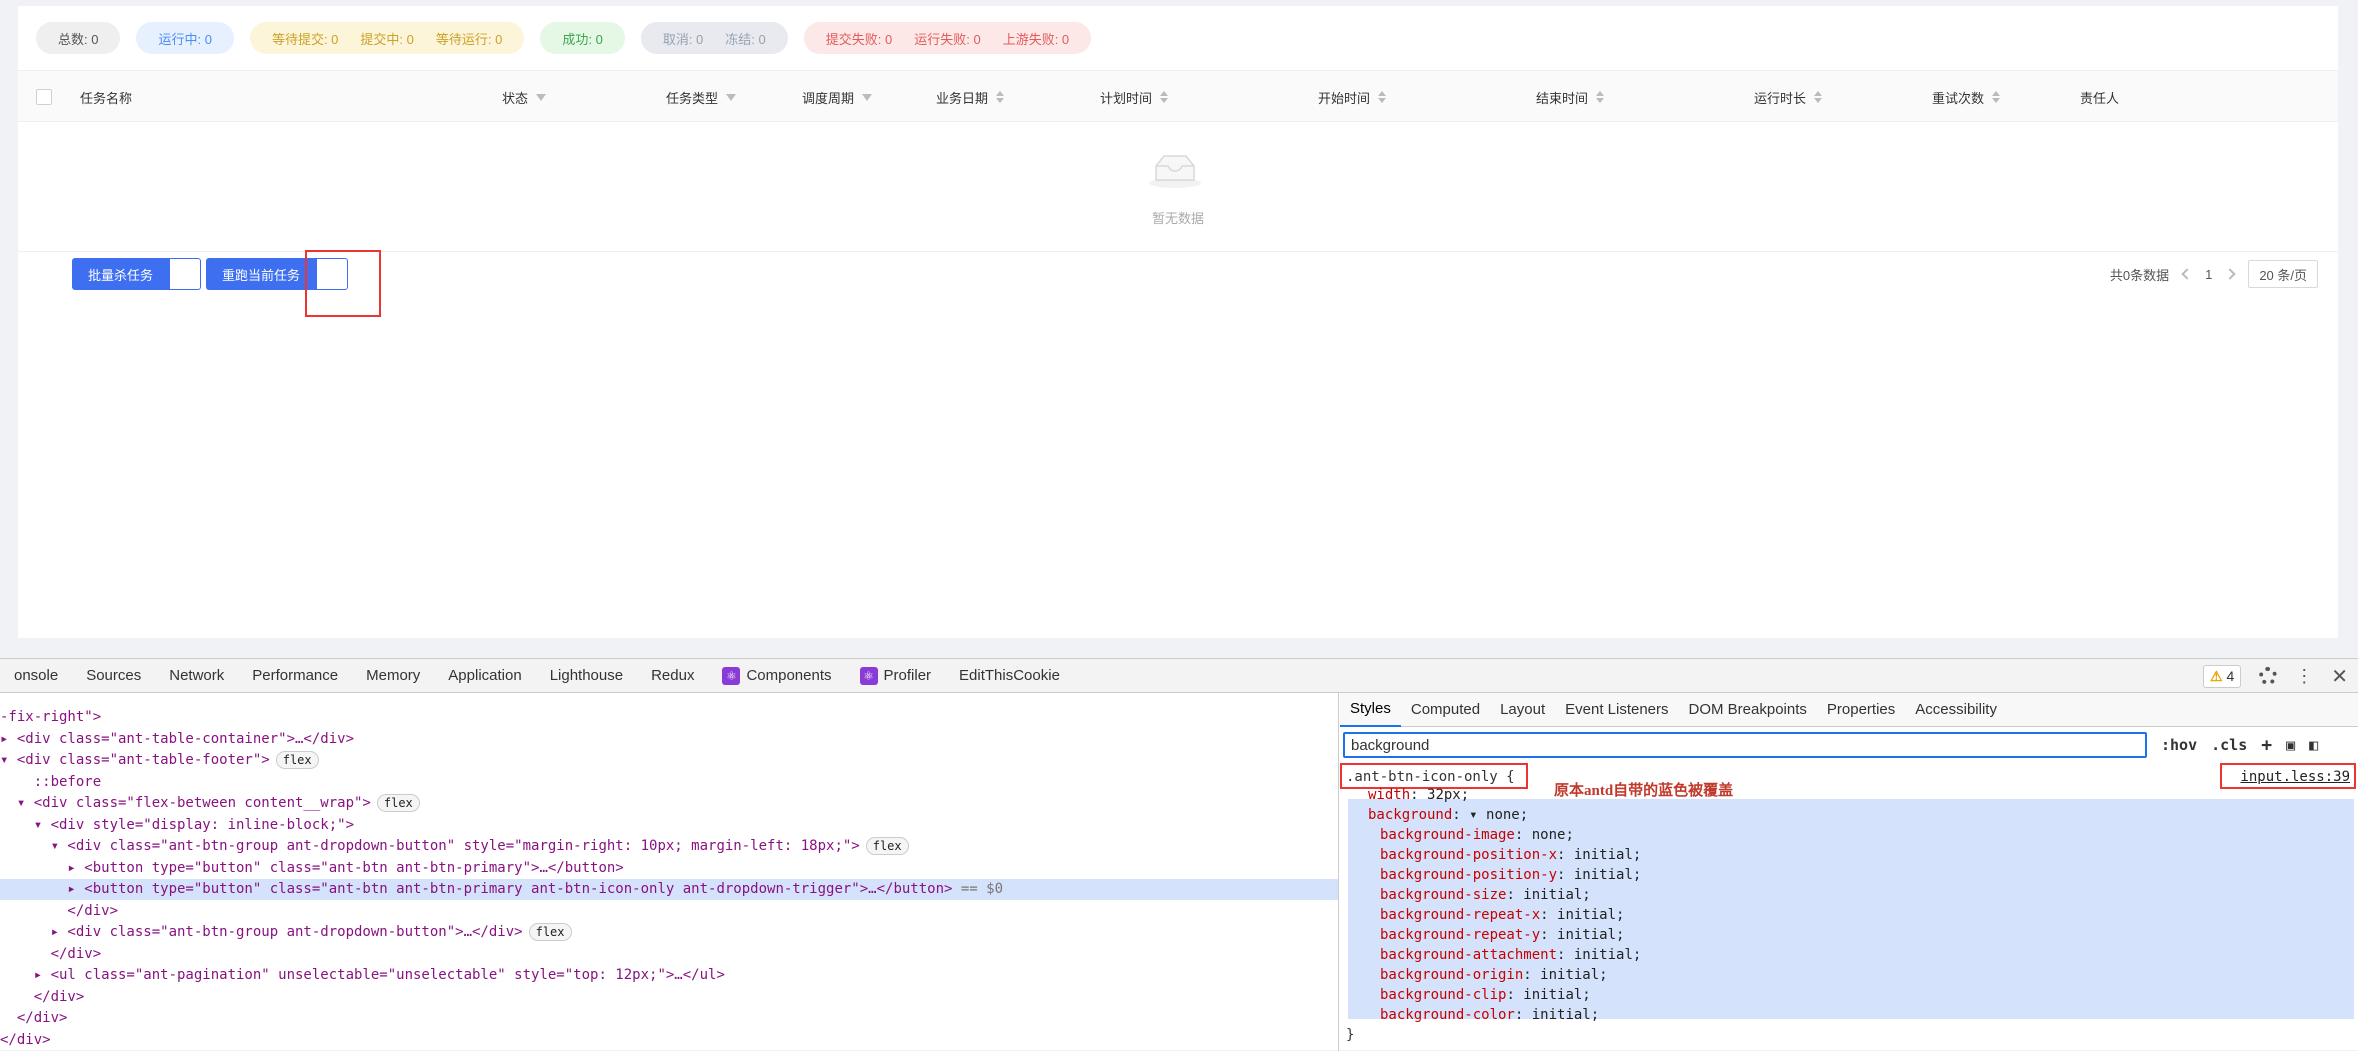 This screenshot has height=1051, width=2358. What do you see at coordinates (1788, 97) in the screenshot?
I see `column-header: 运行时长` at bounding box center [1788, 97].